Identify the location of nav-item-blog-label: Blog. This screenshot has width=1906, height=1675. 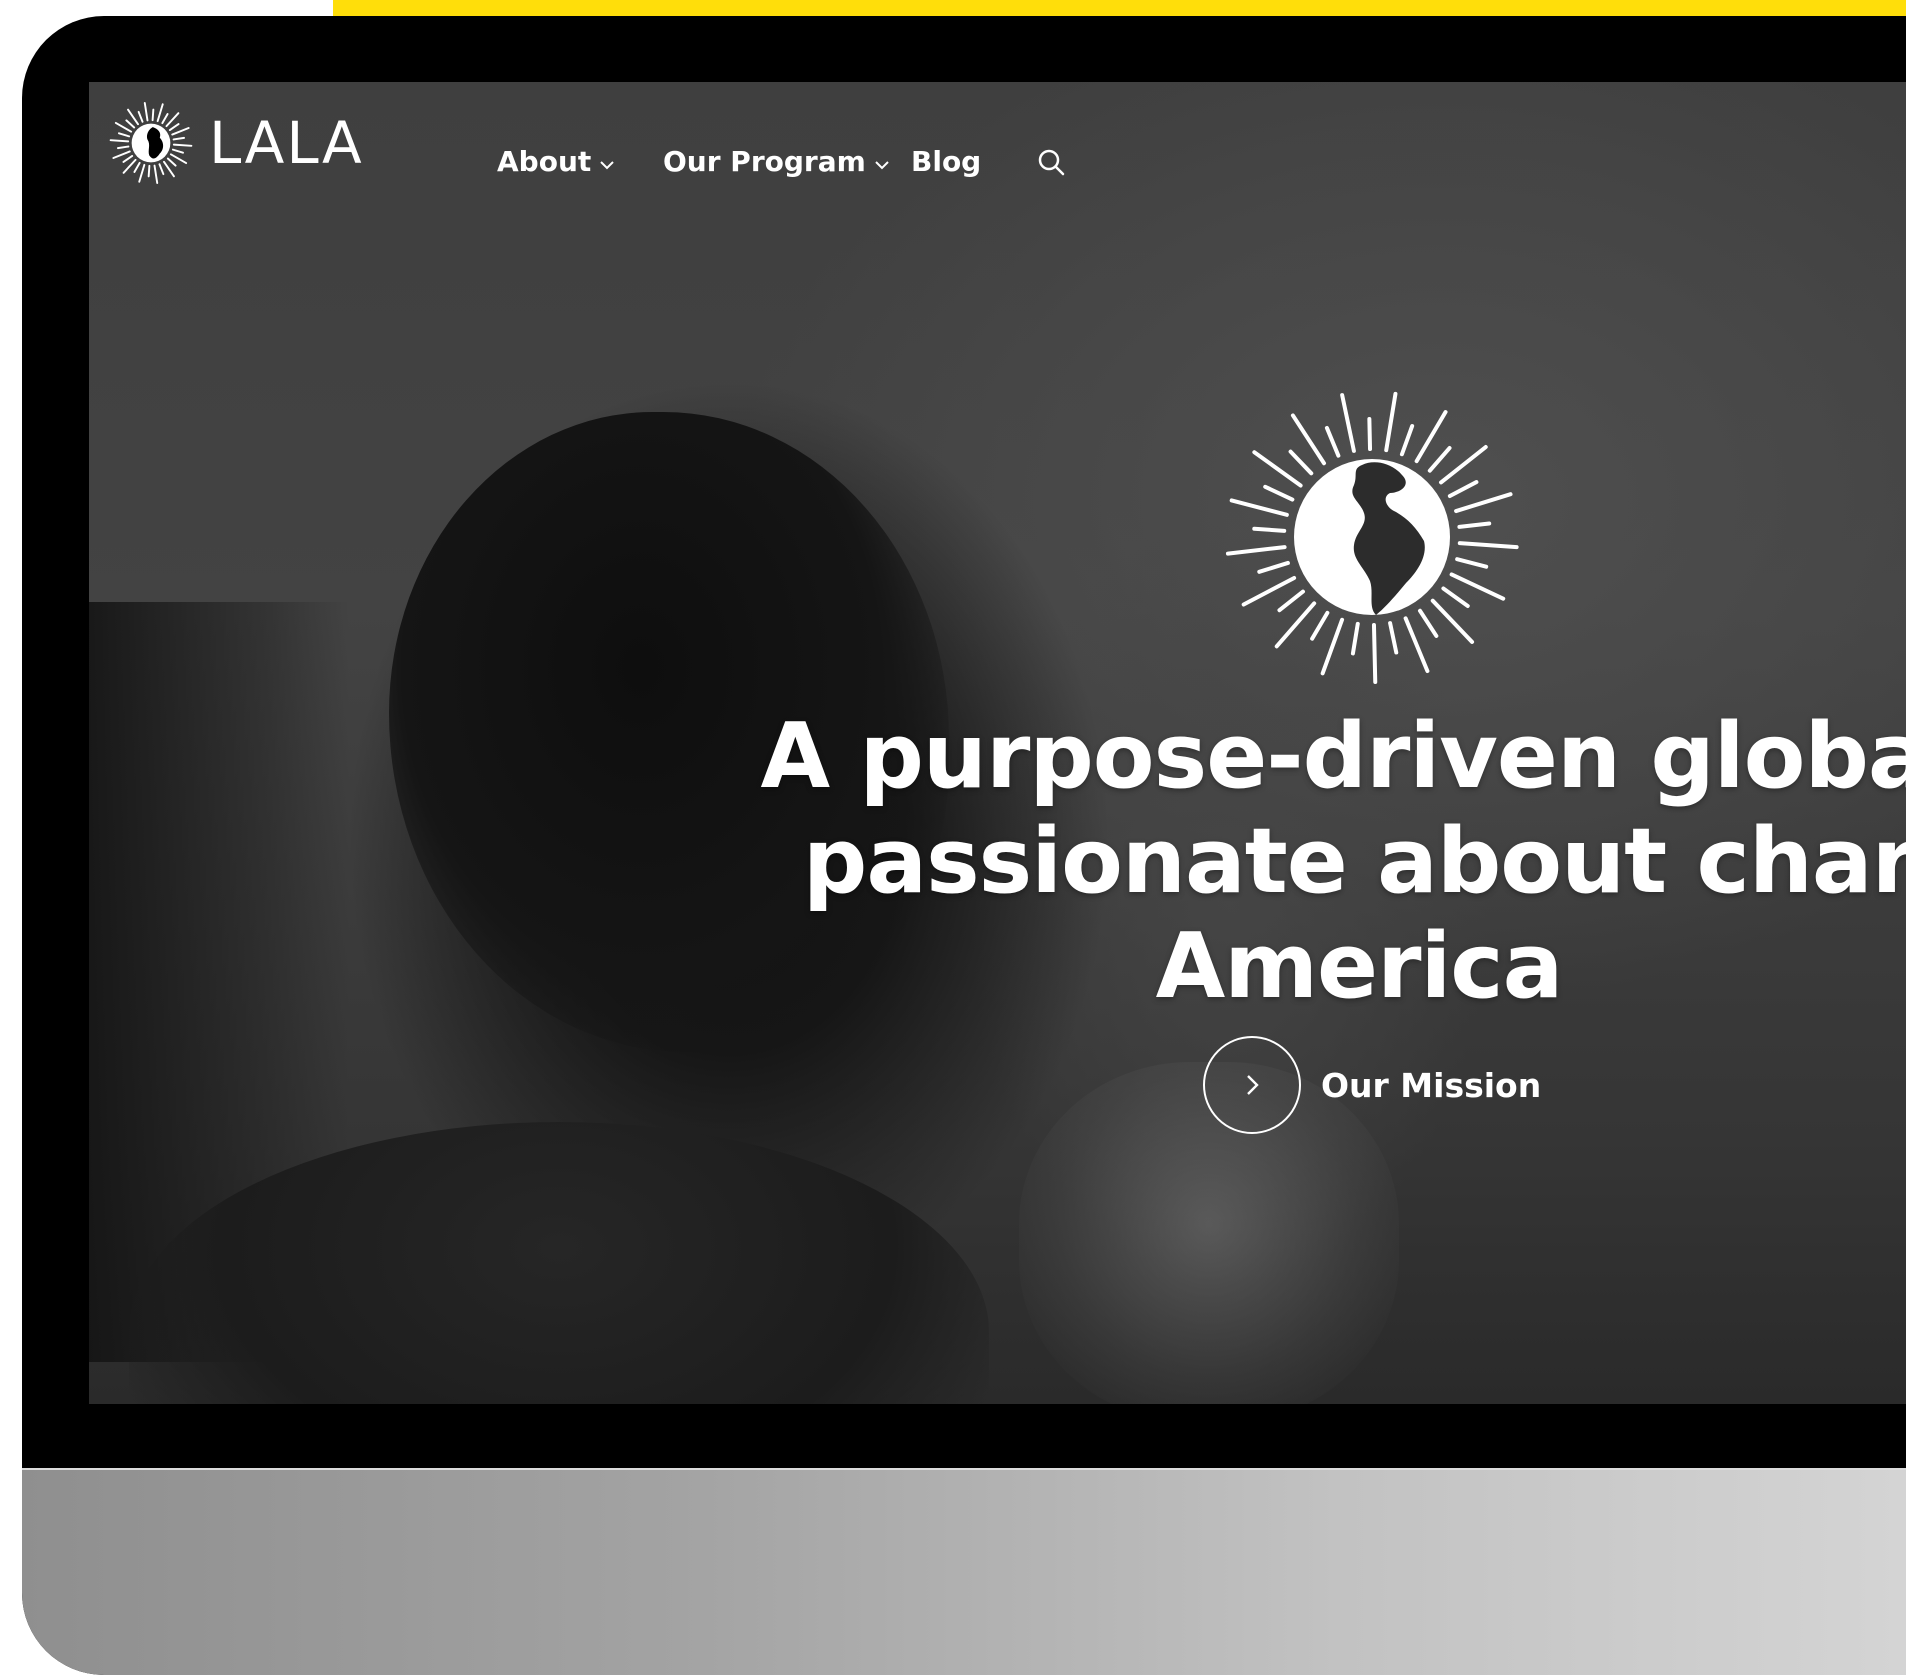
(946, 161).